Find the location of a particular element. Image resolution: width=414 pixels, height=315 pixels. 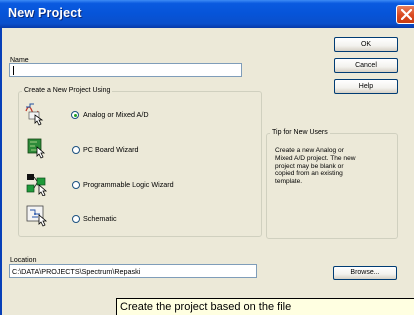

option-label-pc-board: PC Board Wizard is located at coordinates (111, 149).